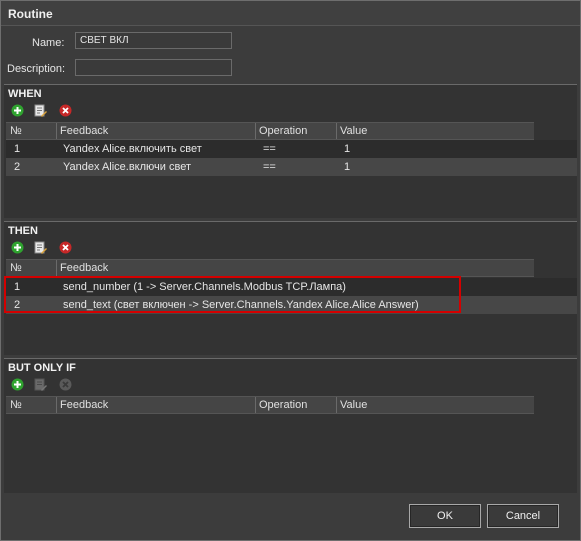 The width and height of the screenshot is (581, 541). I want to click on highlight-box, so click(232, 294).